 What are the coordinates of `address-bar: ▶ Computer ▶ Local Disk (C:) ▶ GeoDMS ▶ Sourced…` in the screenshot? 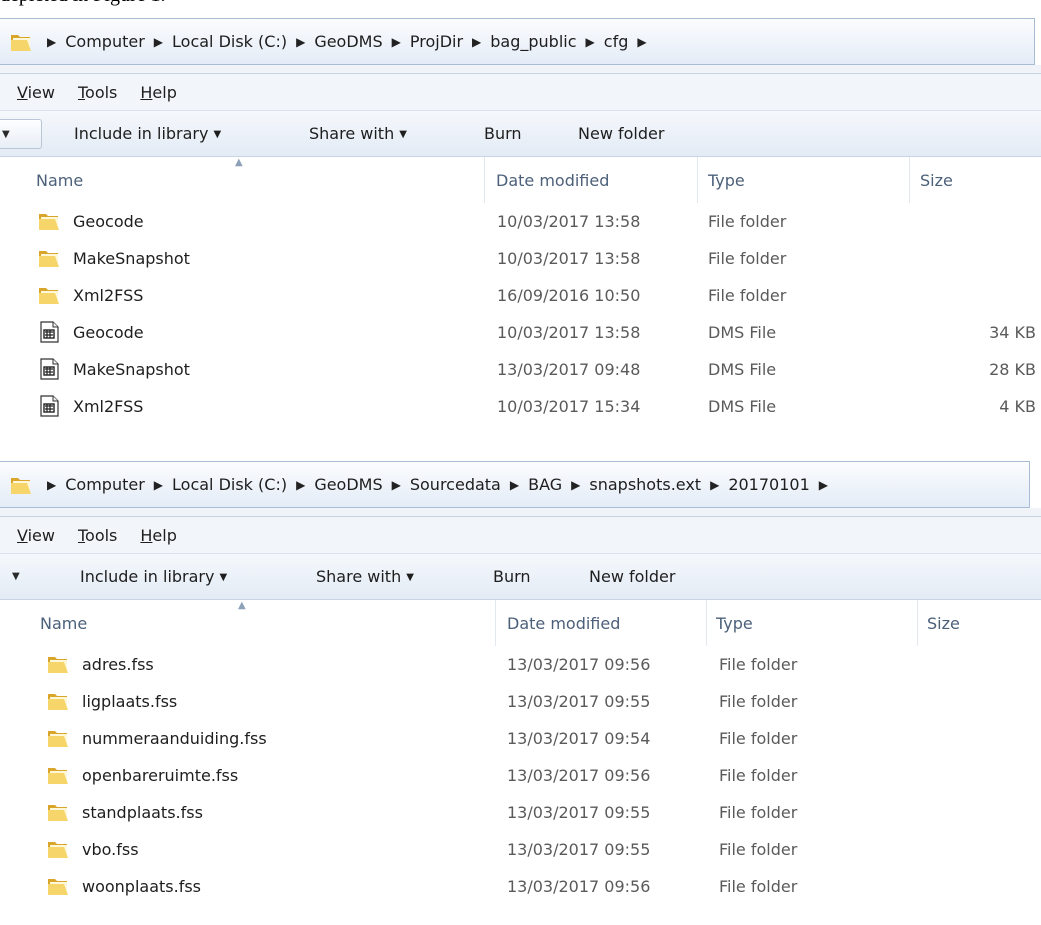 It's located at (515, 484).